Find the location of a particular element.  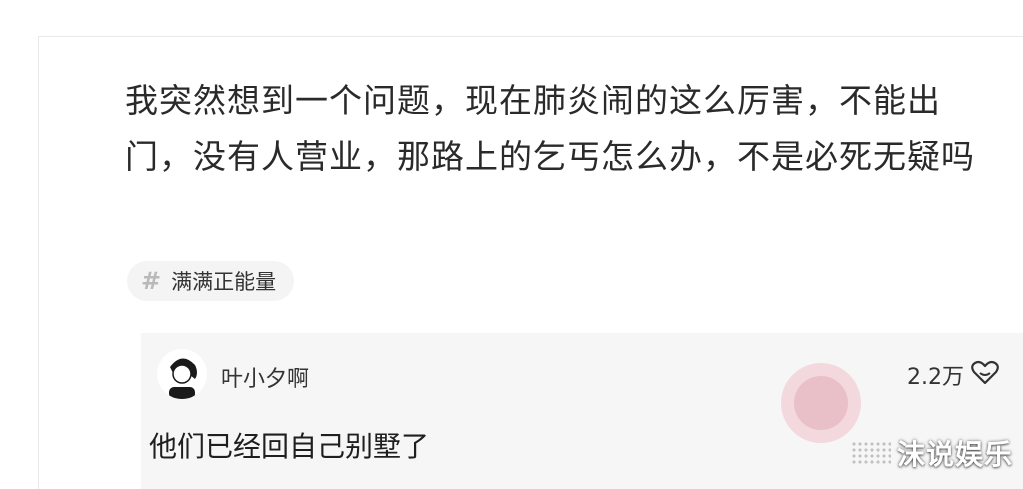

commenter-name: 叶小夕啊 is located at coordinates (265, 377).